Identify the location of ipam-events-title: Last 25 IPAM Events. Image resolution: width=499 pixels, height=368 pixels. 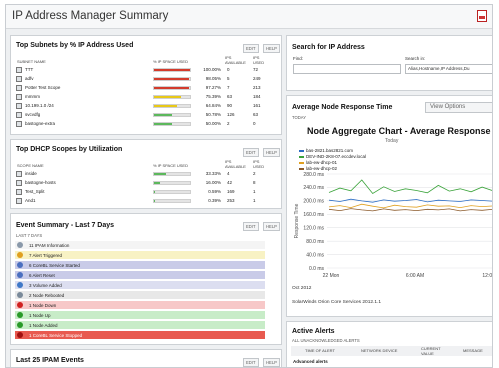
(50, 360).